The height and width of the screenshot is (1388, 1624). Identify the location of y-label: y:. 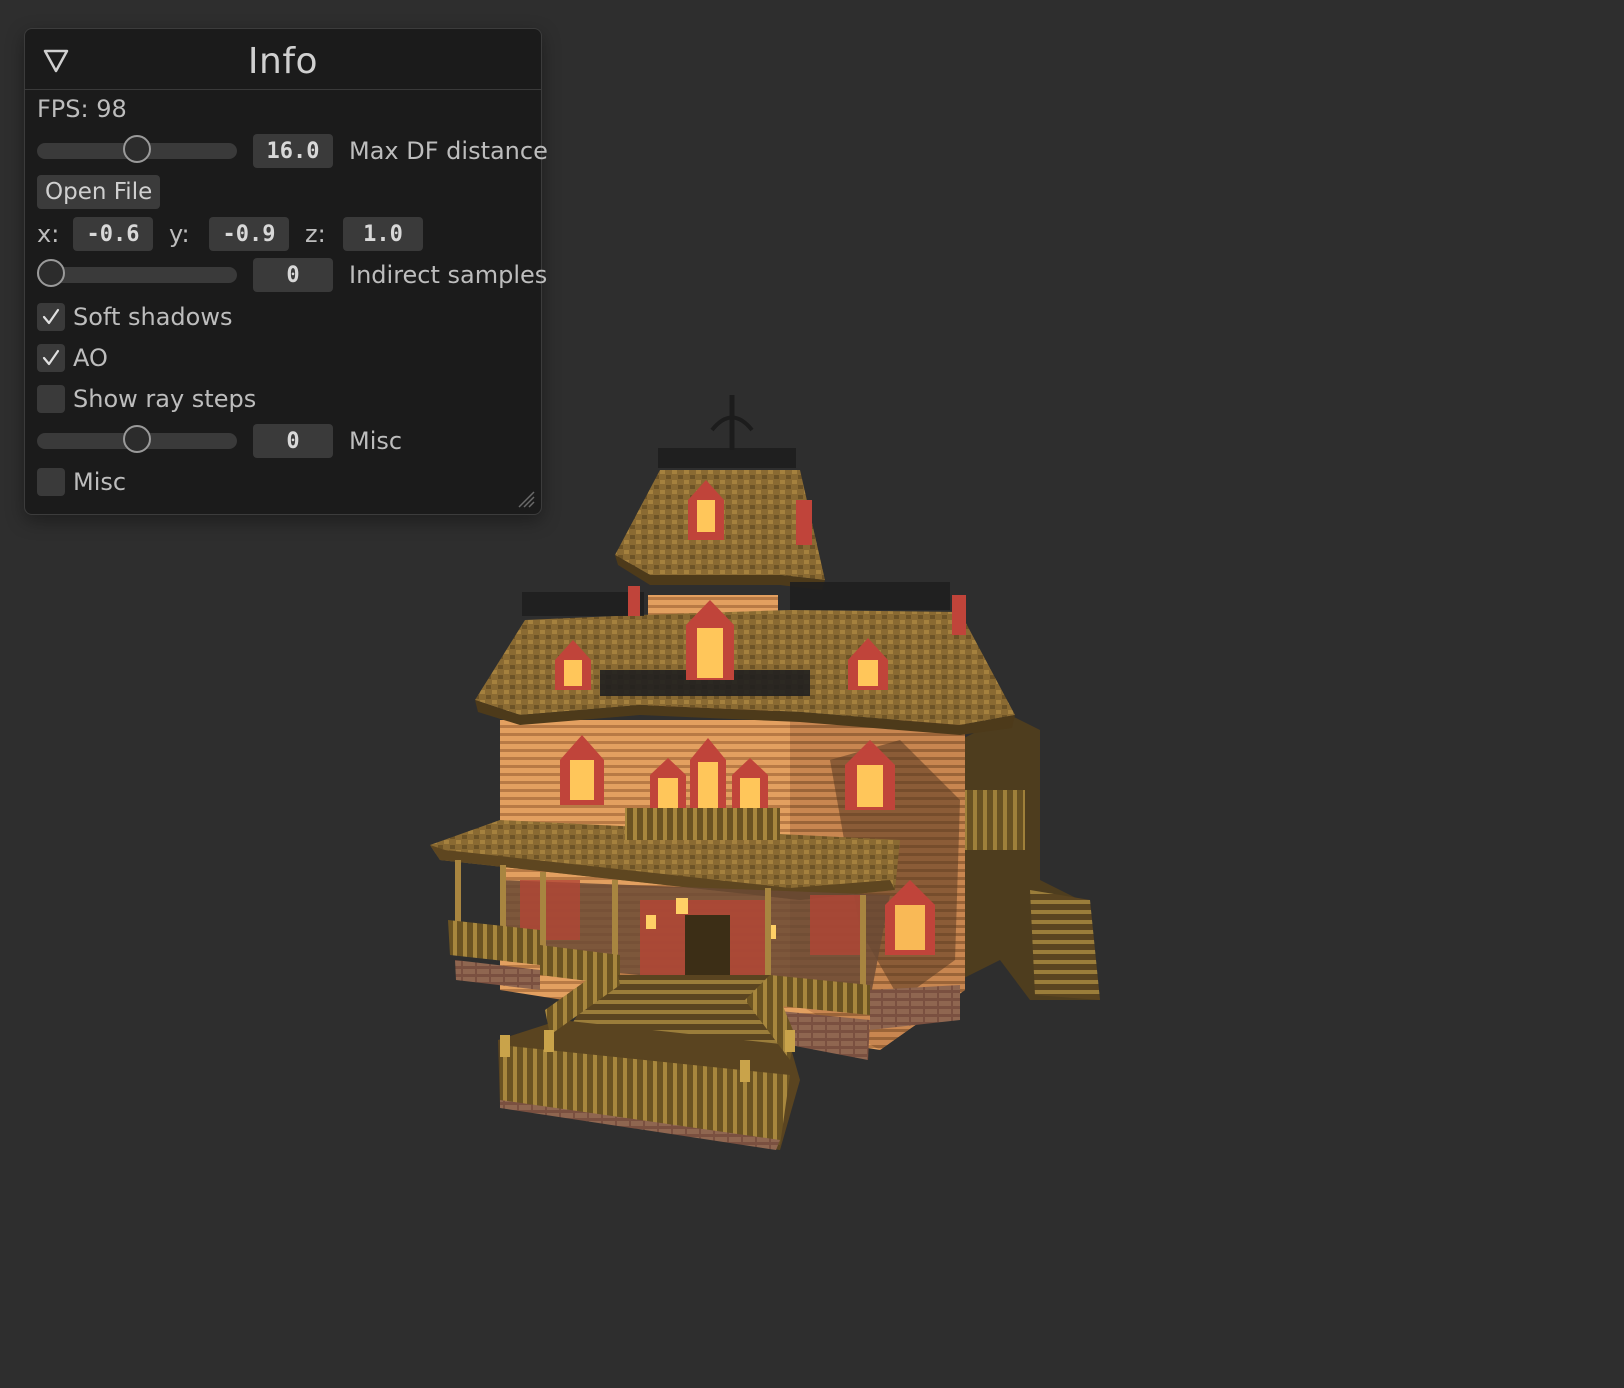
(179, 234).